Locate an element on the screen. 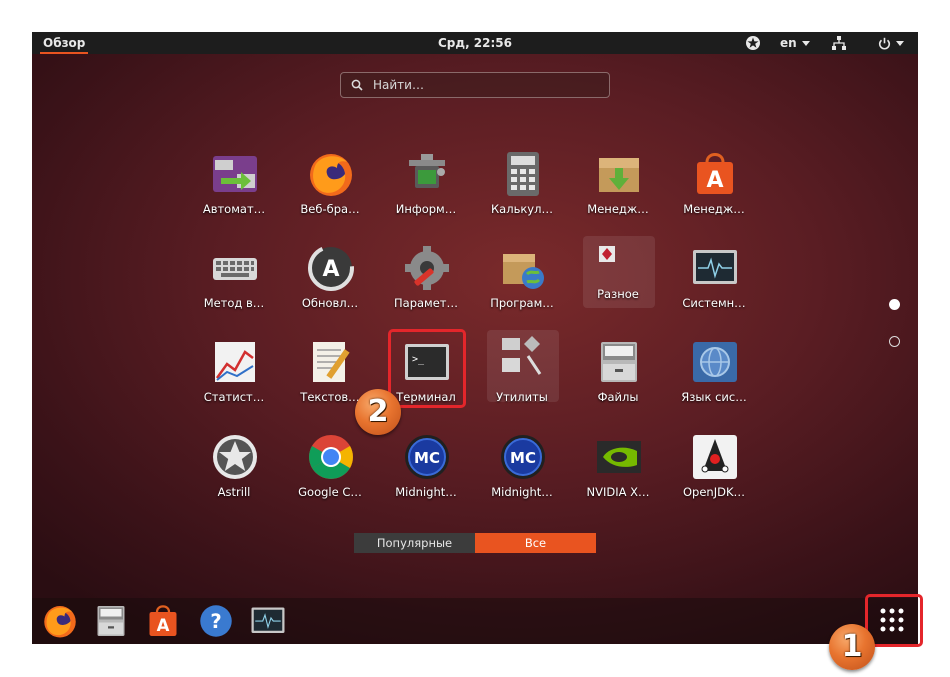 The image size is (950, 677). clock-label: Срд, 22:56 is located at coordinates (475, 43).